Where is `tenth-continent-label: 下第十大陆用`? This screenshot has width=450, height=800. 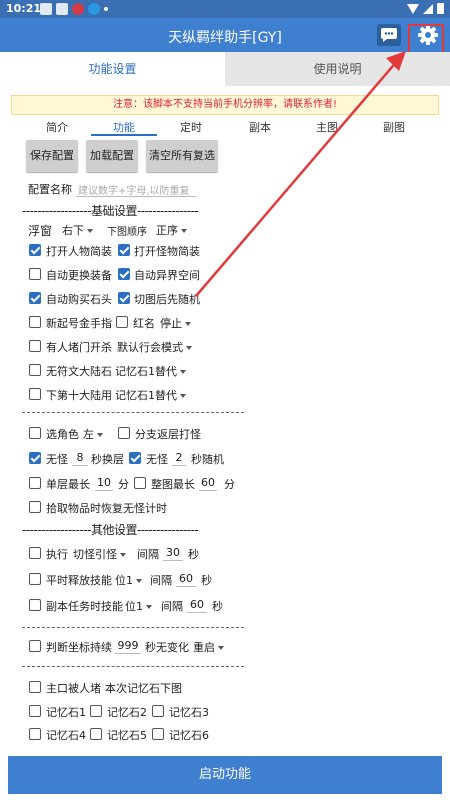
tenth-continent-label: 下第十大陆用 is located at coordinates (79, 395).